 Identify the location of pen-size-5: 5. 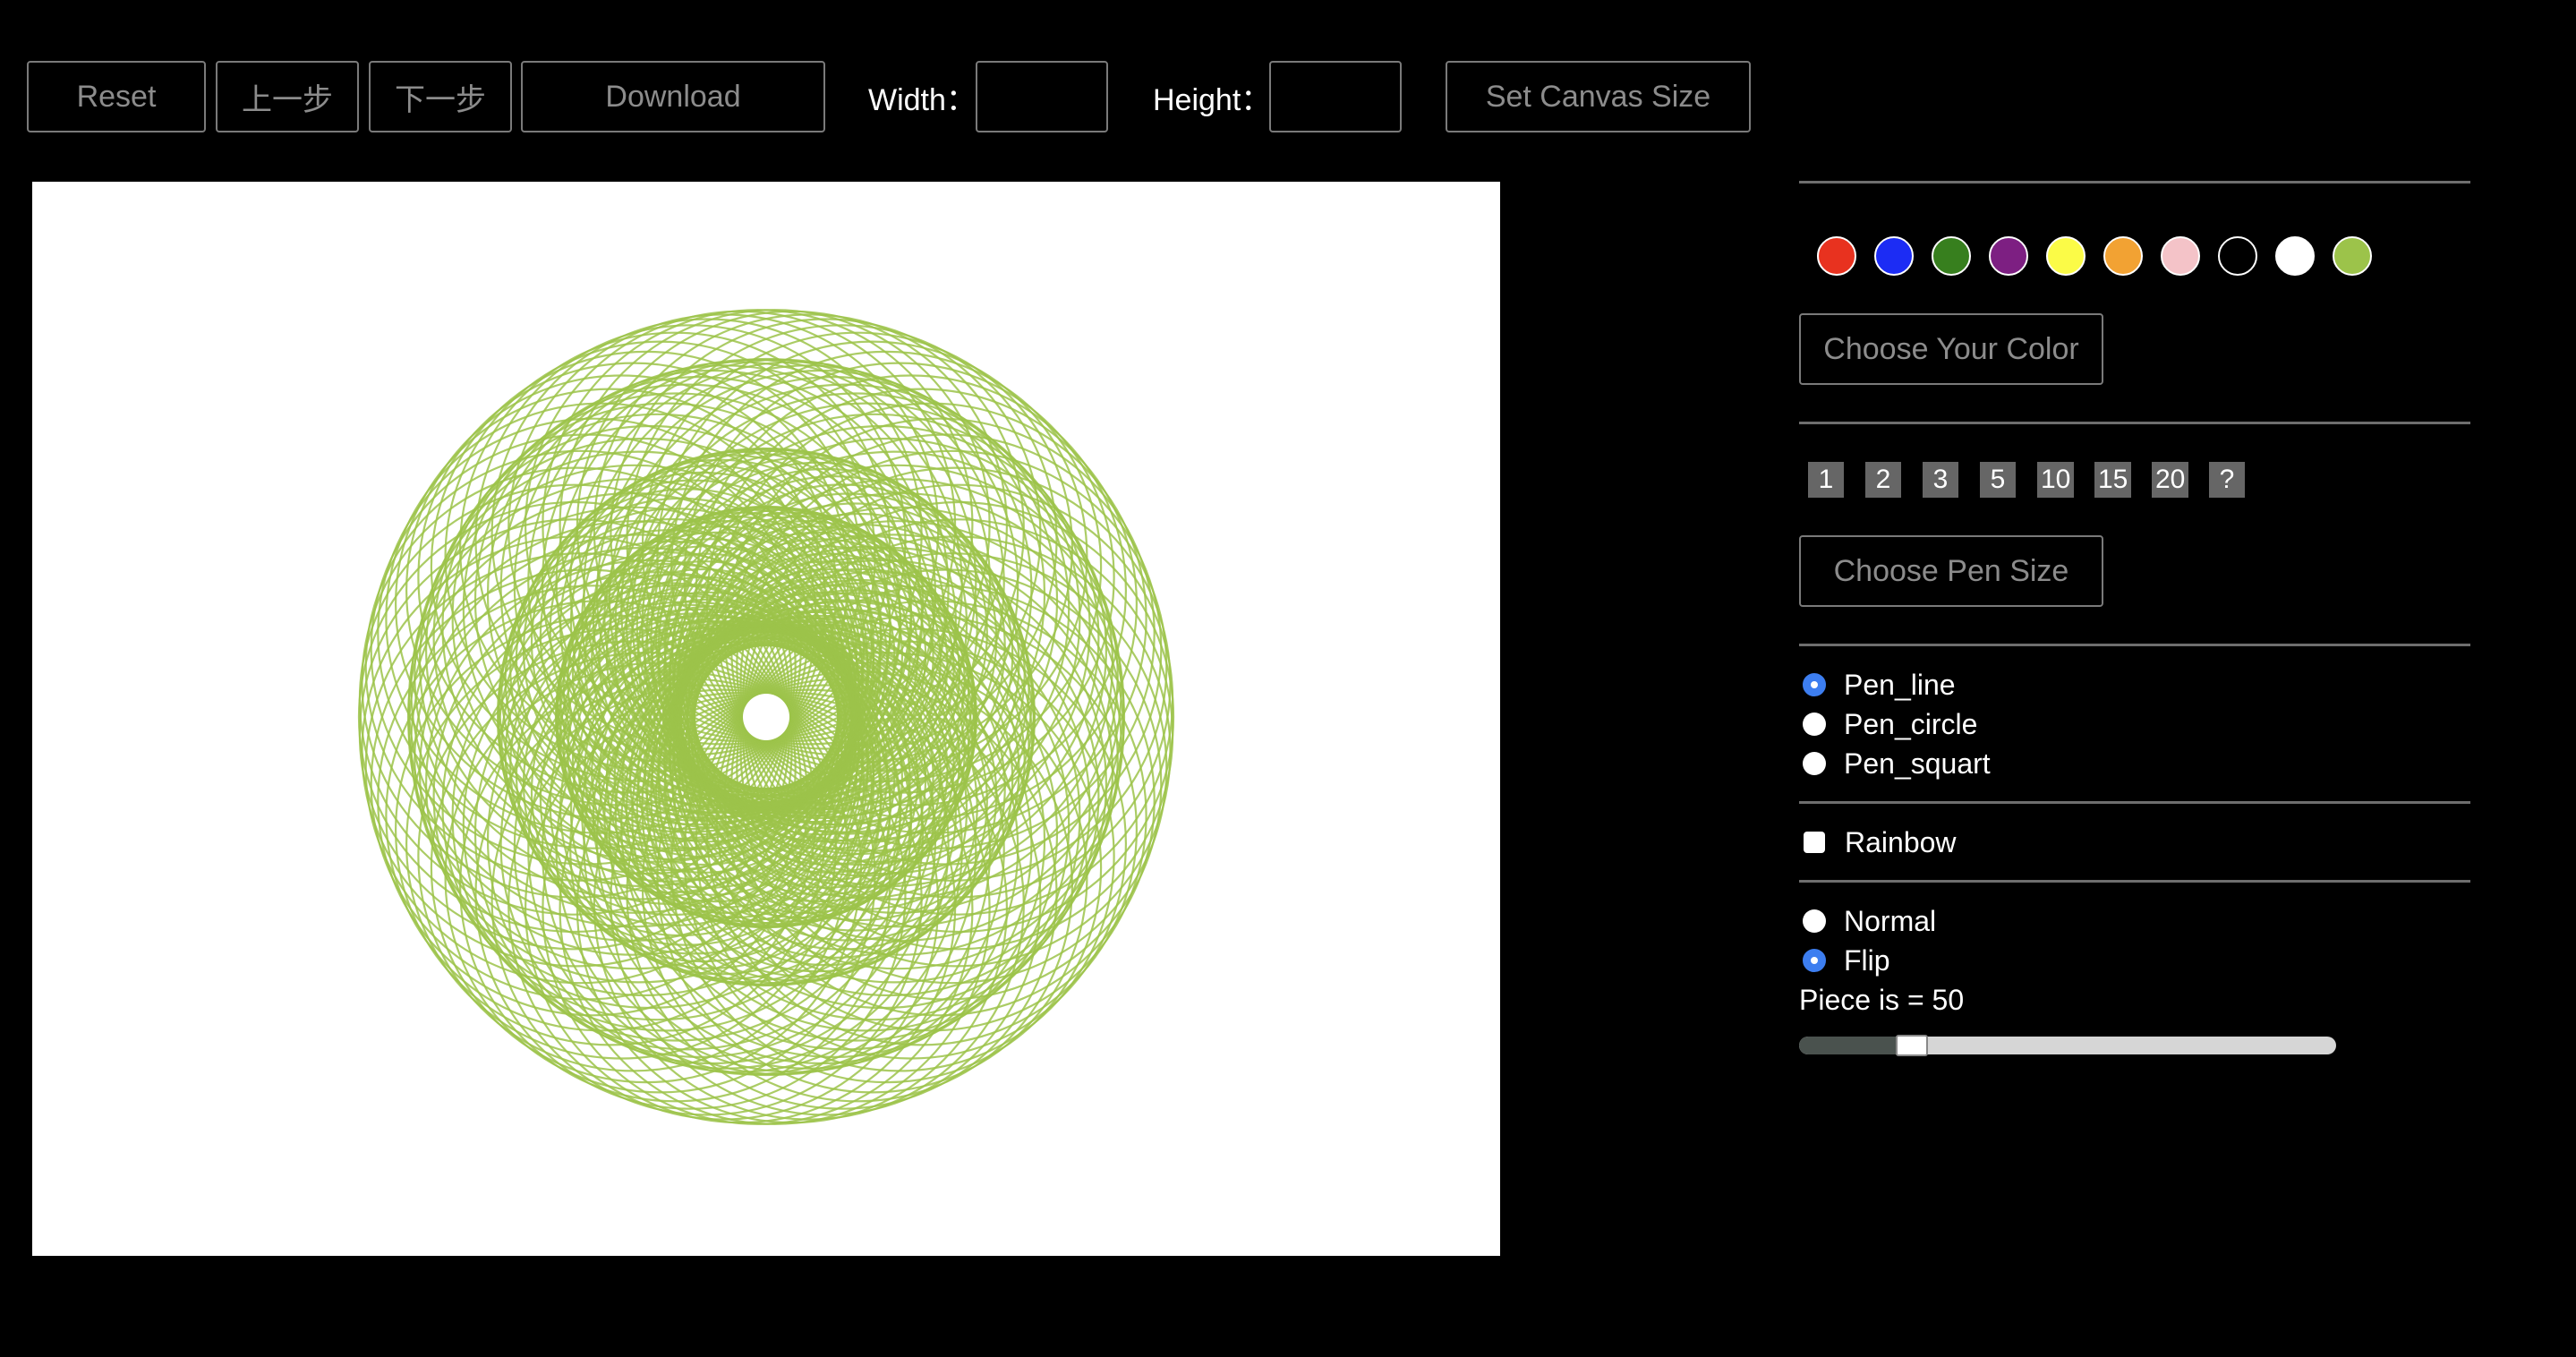
(1998, 480).